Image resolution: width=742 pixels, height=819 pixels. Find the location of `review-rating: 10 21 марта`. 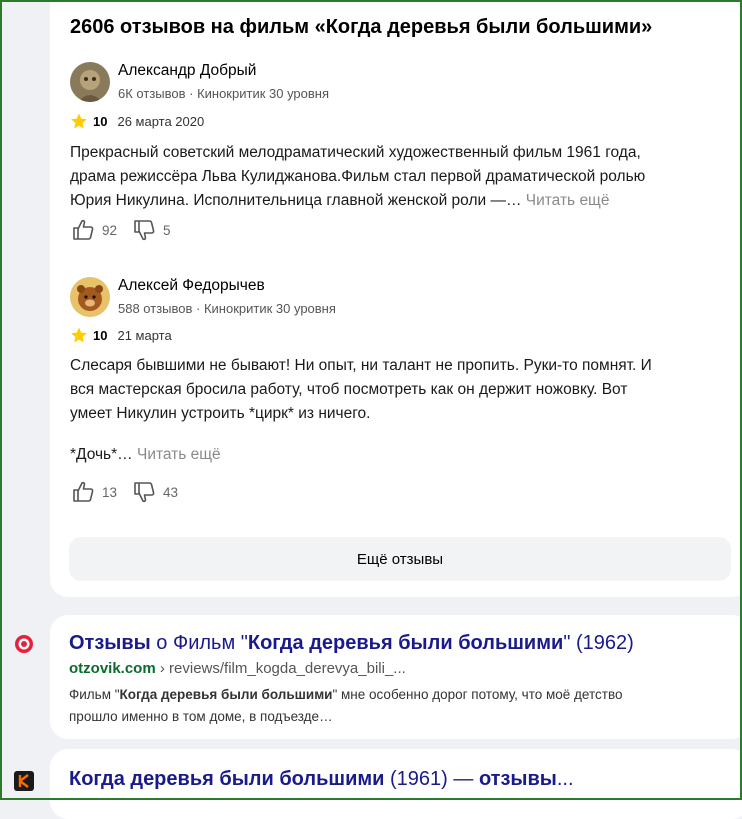

review-rating: 10 21 марта is located at coordinates (121, 335).